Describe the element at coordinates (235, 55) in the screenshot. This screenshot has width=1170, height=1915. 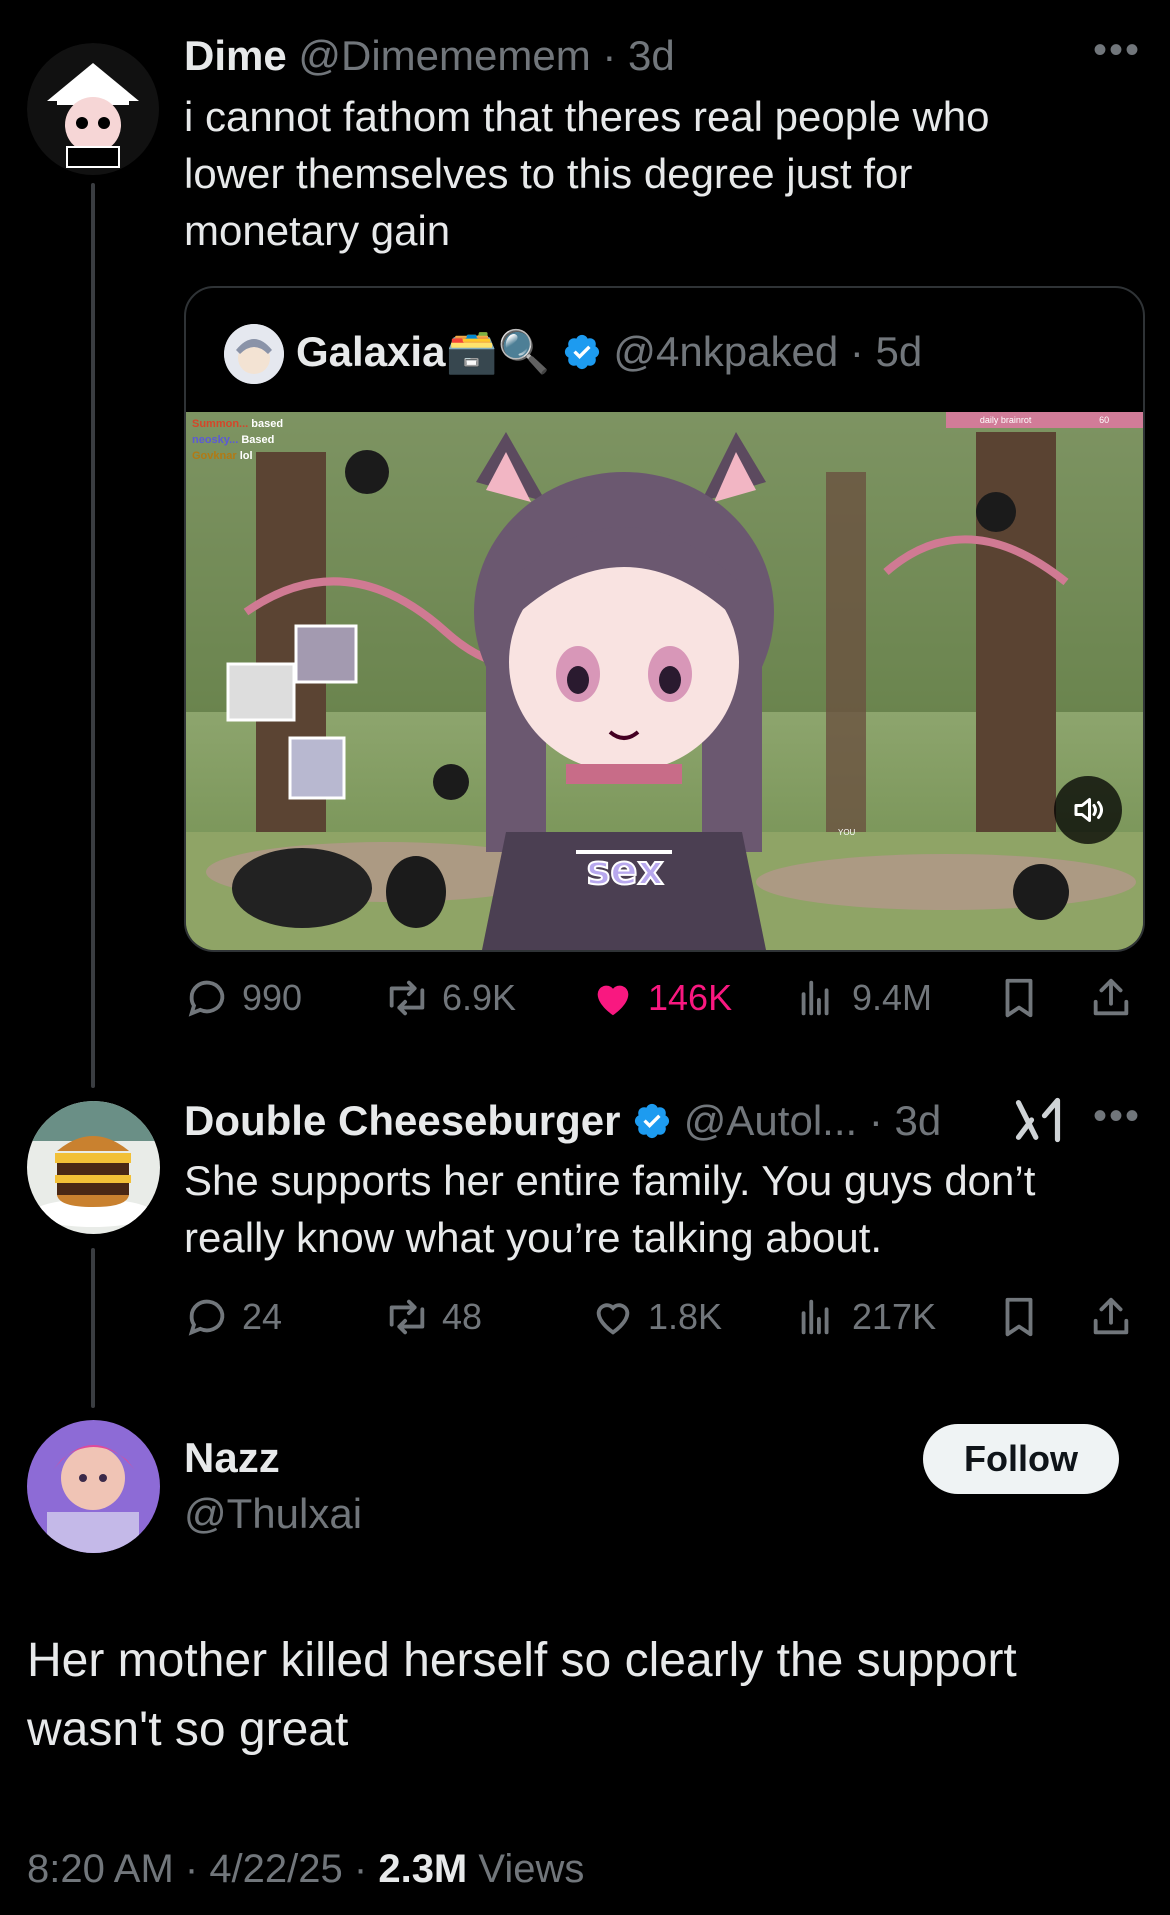
I see `author-name: Dime` at that location.